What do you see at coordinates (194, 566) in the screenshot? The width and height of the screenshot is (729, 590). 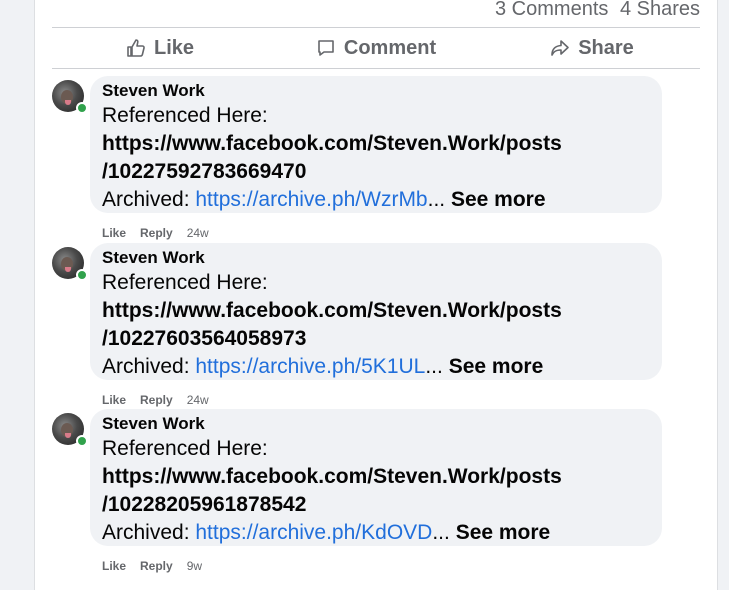 I see `comment-timestamp: 9w` at bounding box center [194, 566].